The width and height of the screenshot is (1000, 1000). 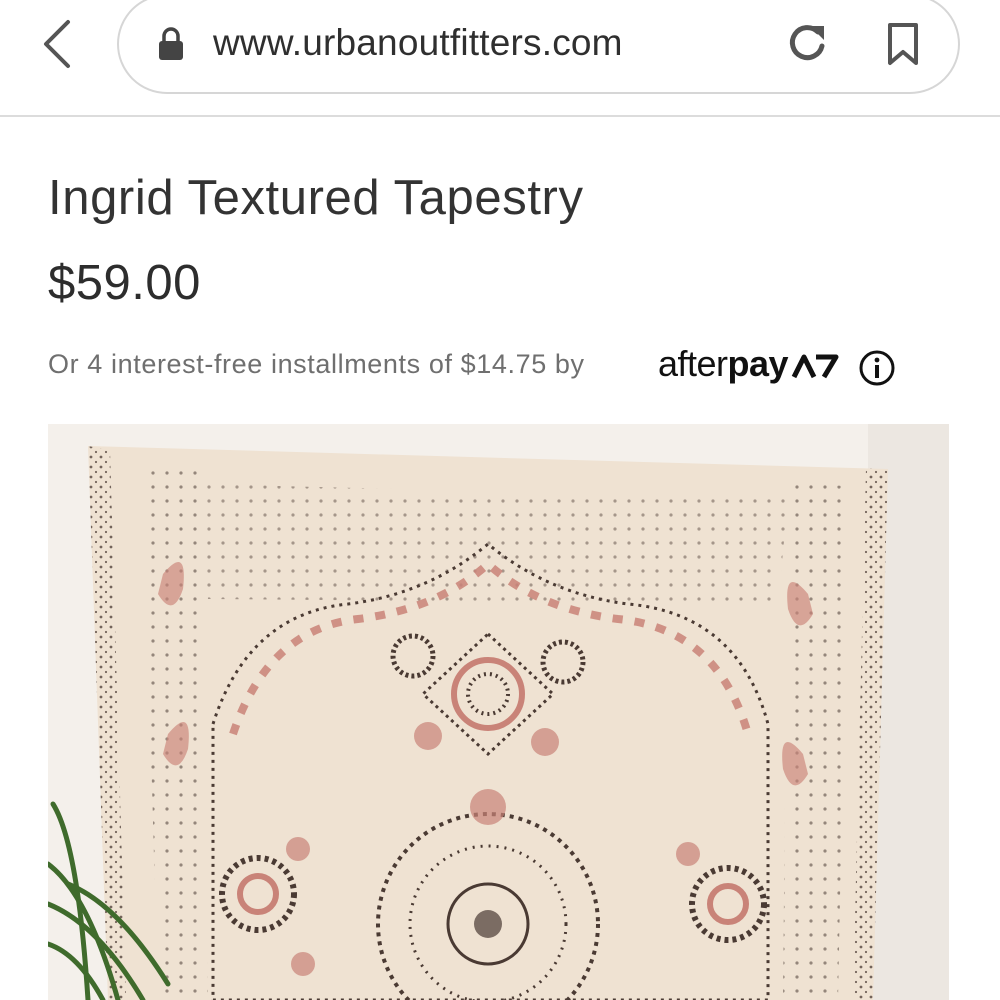 What do you see at coordinates (124, 283) in the screenshot?
I see `product-price: $59.00` at bounding box center [124, 283].